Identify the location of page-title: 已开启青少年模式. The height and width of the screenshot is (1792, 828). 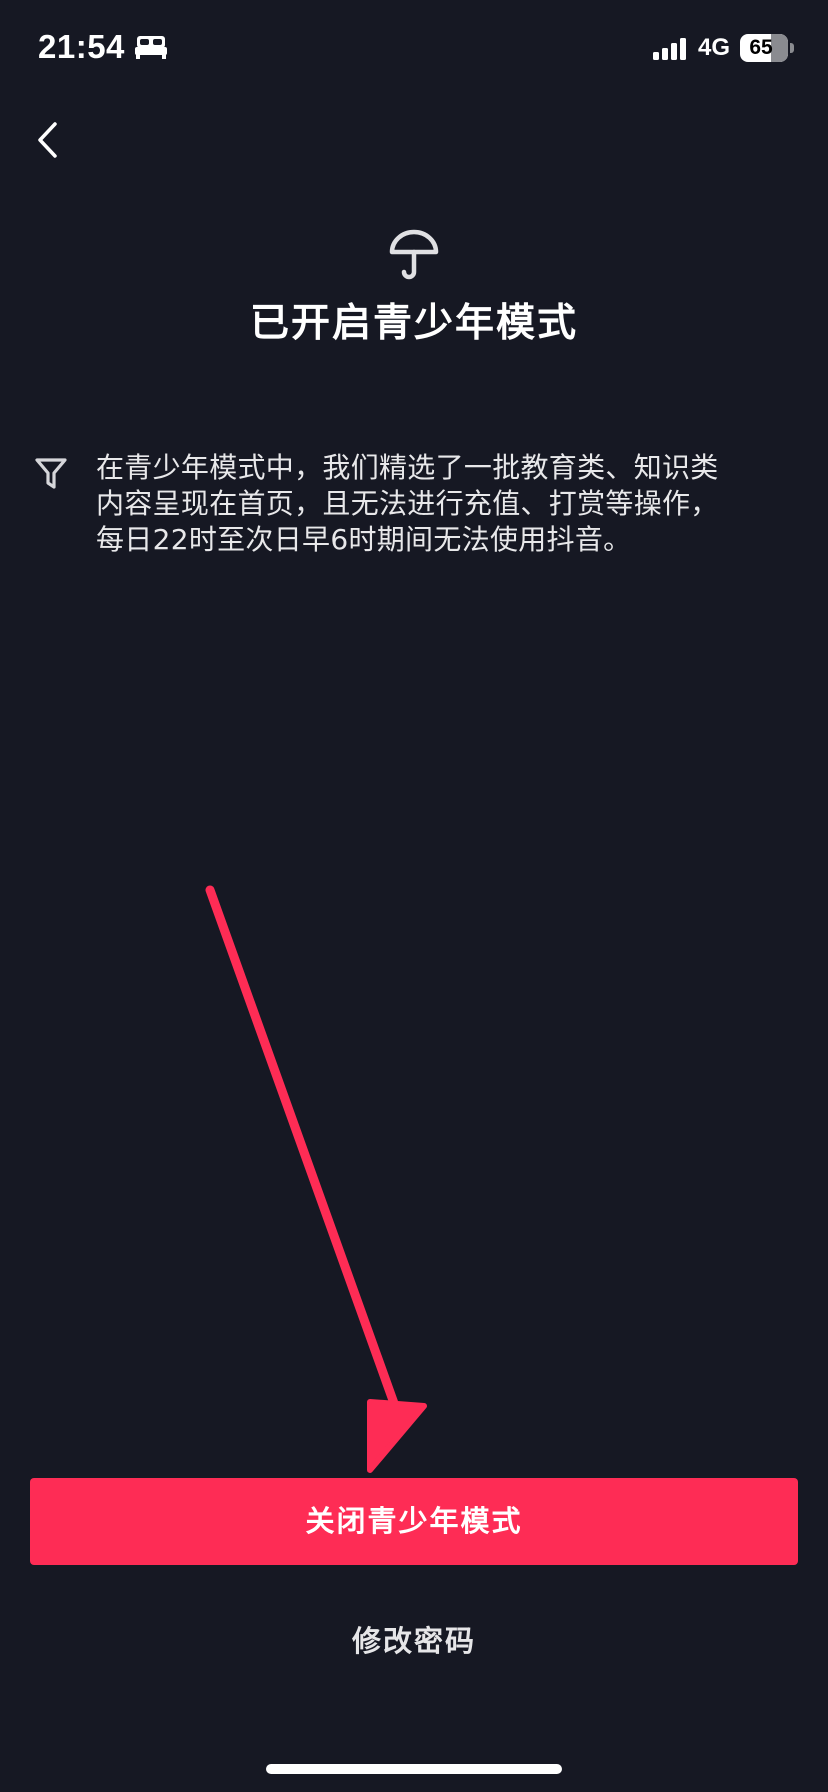
(413, 323).